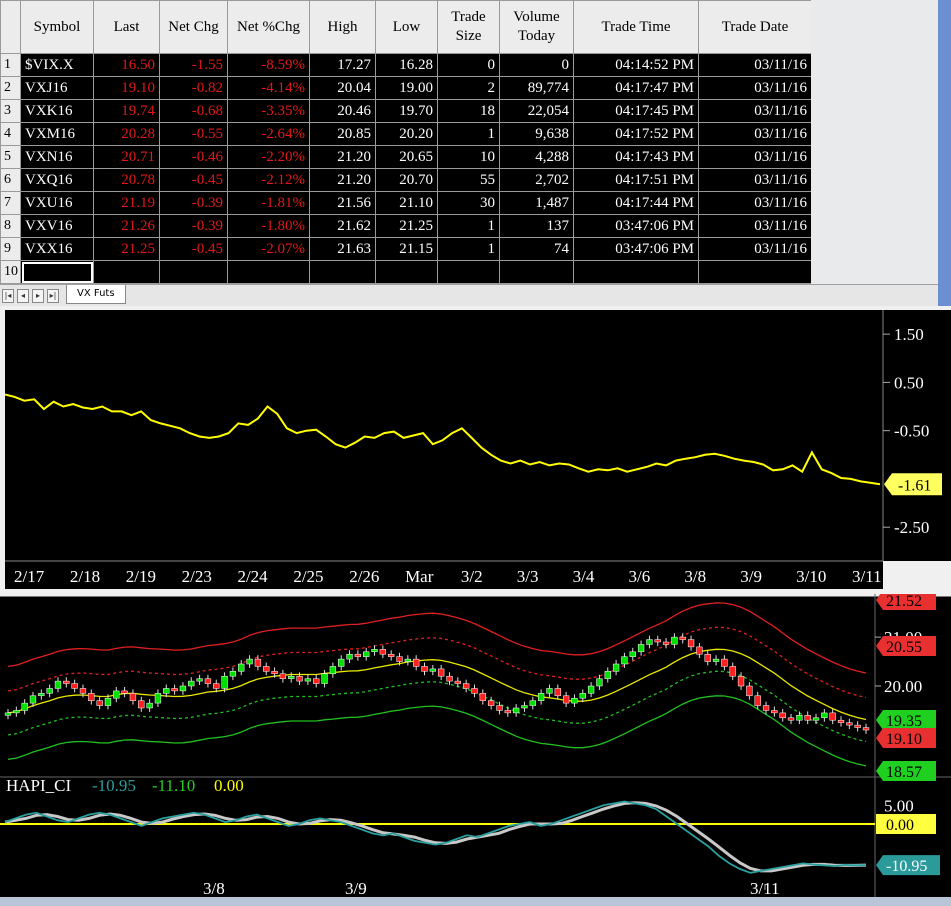  What do you see at coordinates (406, 65) in the screenshot?
I see `cell-low: 16.28` at bounding box center [406, 65].